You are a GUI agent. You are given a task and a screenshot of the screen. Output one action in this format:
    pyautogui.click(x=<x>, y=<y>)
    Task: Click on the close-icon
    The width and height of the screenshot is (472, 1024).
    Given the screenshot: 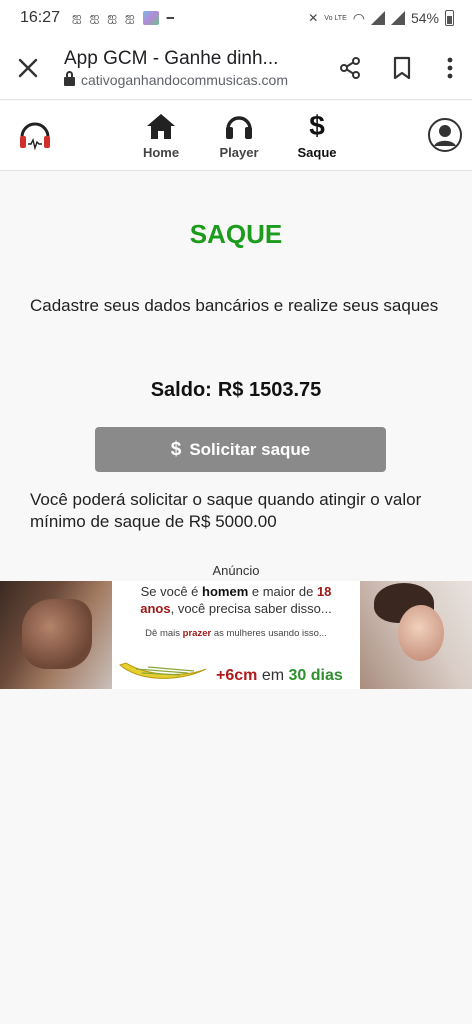 What is the action you would take?
    pyautogui.click(x=28, y=67)
    